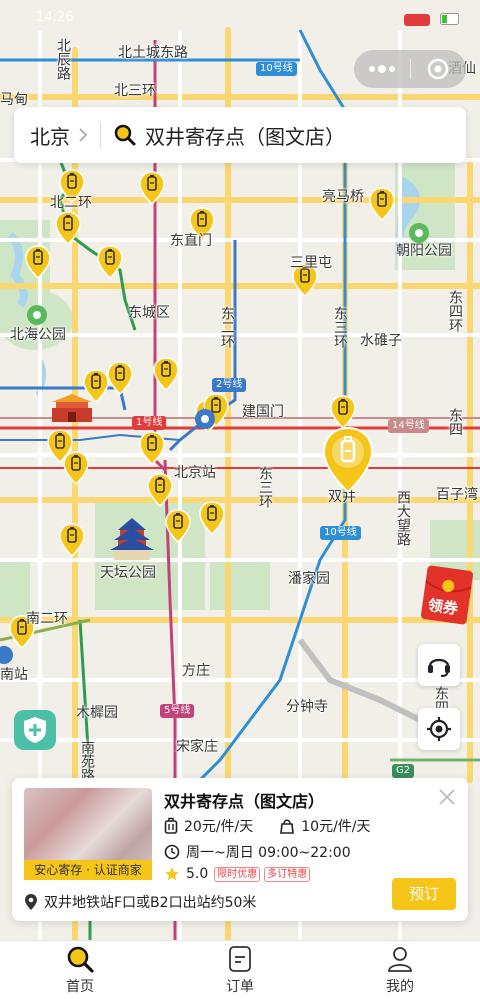  I want to click on store-photo-tag: 安心寄存 · 认证商家, so click(88, 870).